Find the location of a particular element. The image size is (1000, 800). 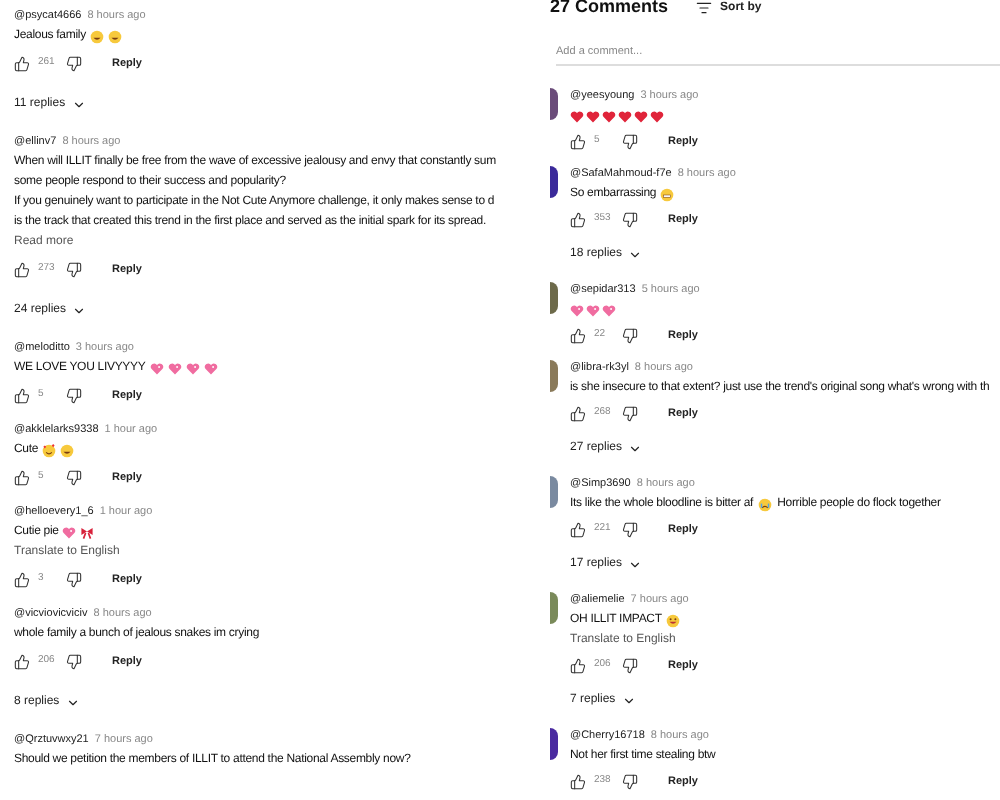

grinning-face-icon is located at coordinates (672, 620).